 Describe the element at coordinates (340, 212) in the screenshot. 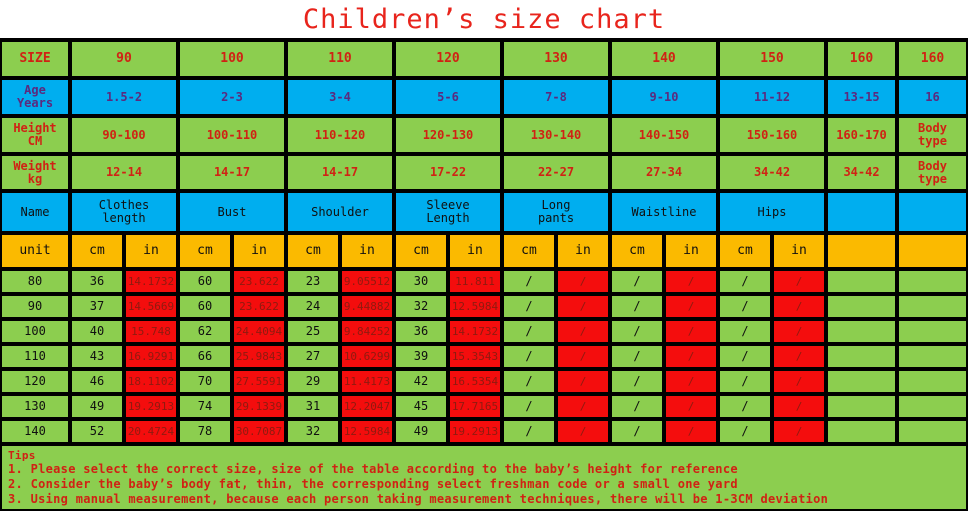

I see `measure-name-cell: Shoulder` at that location.